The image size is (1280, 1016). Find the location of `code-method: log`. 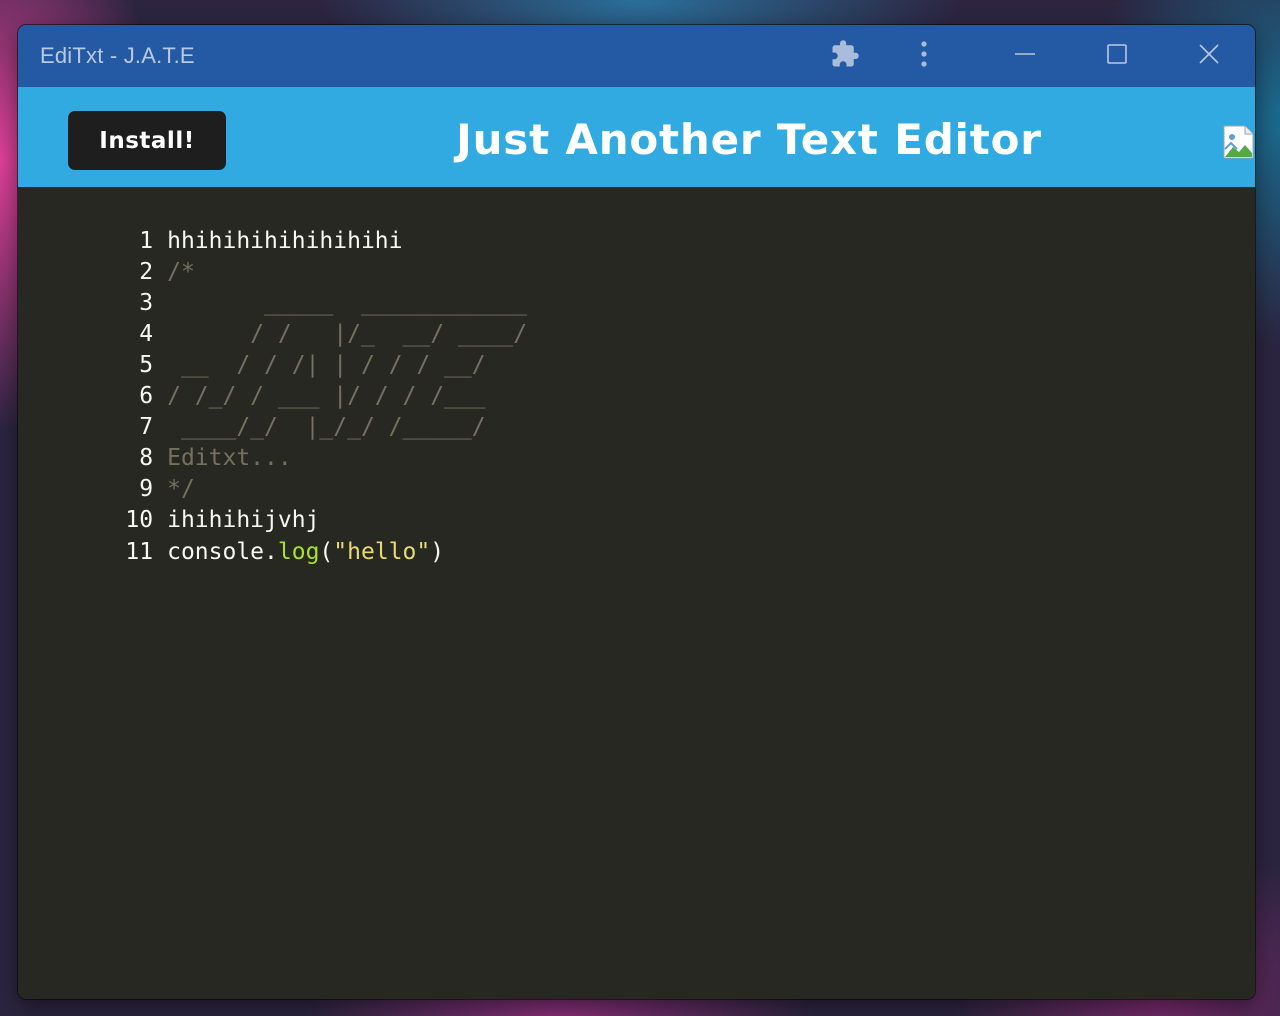

code-method: log is located at coordinates (299, 552).